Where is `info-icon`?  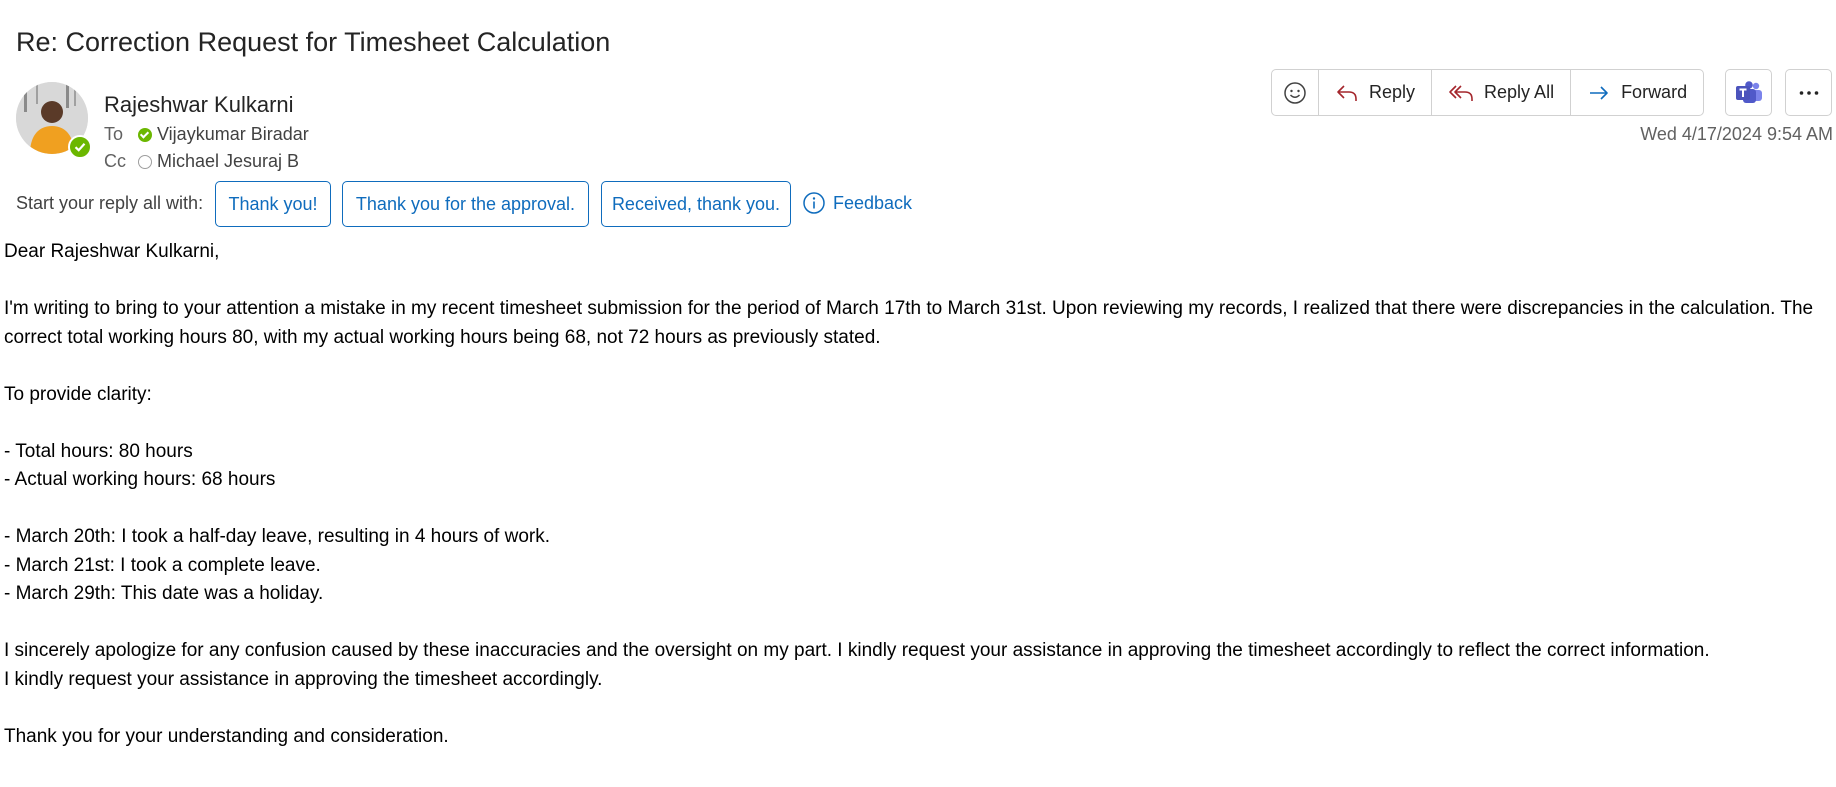
info-icon is located at coordinates (814, 203).